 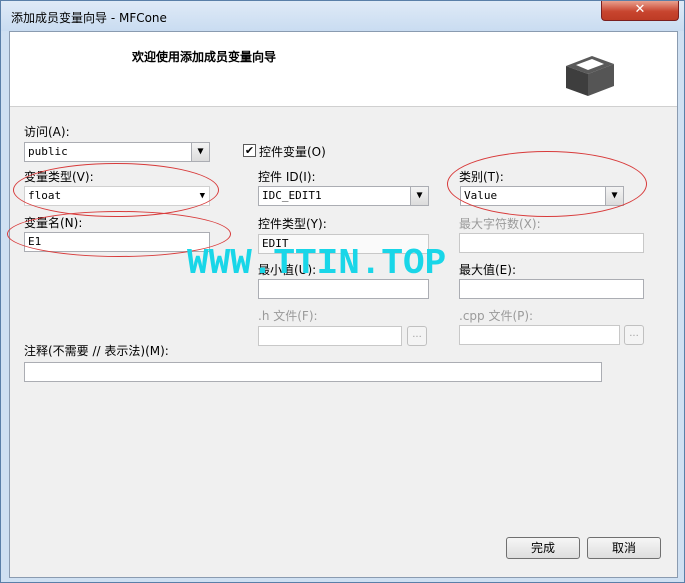 What do you see at coordinates (117, 196) in the screenshot?
I see `var-type-combobox: float ▼` at bounding box center [117, 196].